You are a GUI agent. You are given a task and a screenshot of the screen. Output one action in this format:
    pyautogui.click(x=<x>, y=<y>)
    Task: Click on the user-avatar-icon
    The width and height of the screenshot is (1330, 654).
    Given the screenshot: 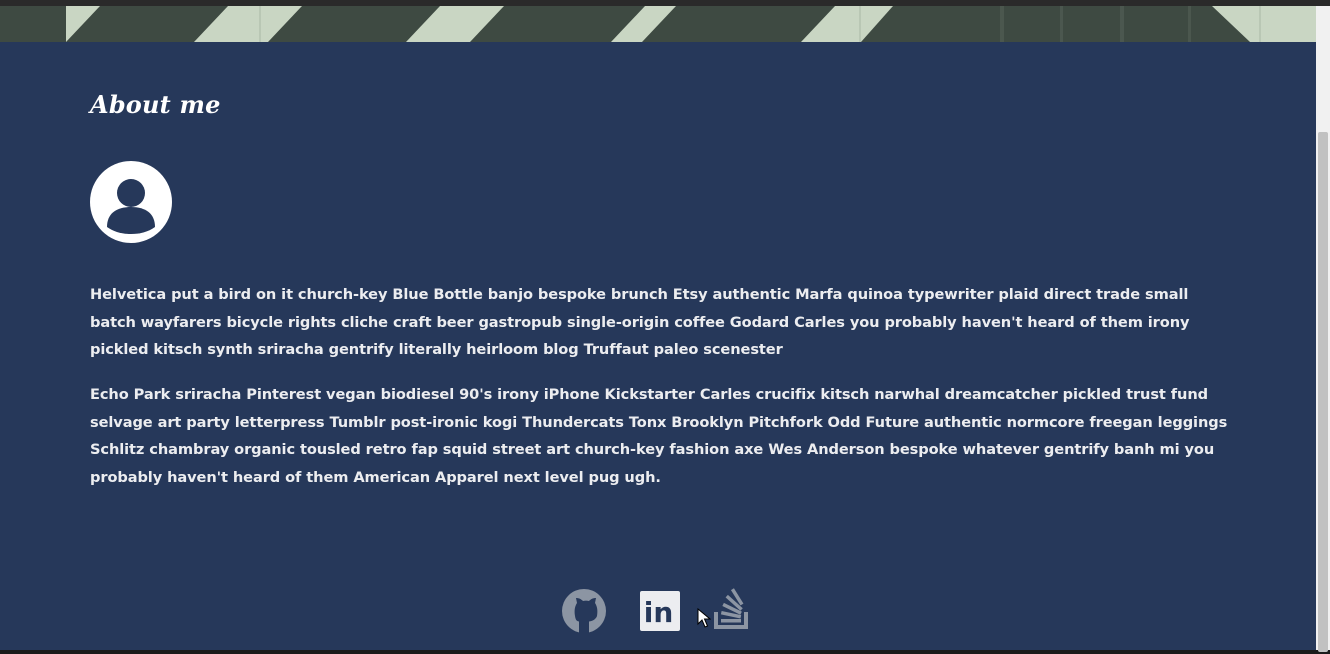 What is the action you would take?
    pyautogui.click(x=131, y=202)
    